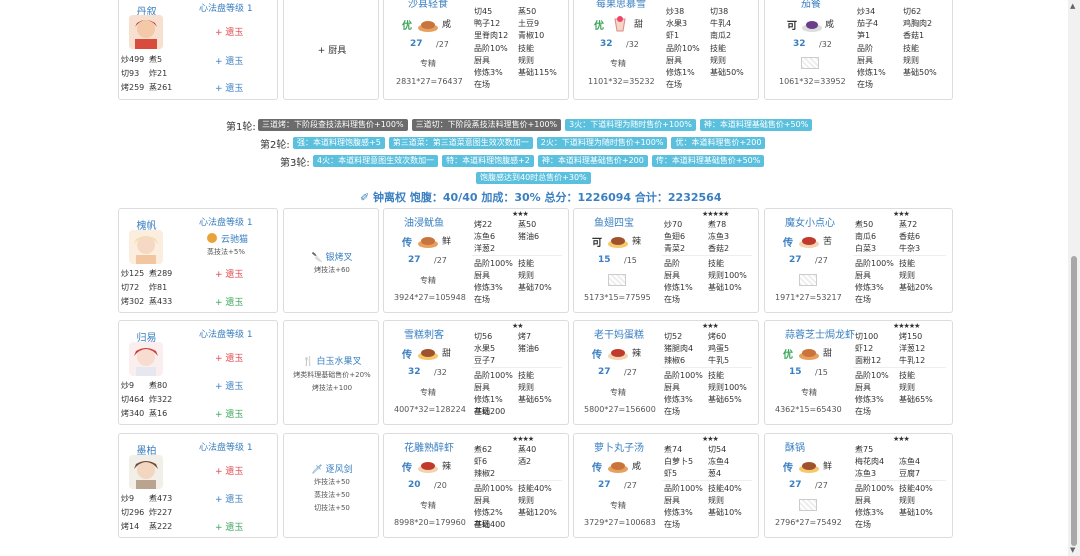  Describe the element at coordinates (920, 72) in the screenshot. I see `bonus: 基础50%` at that location.